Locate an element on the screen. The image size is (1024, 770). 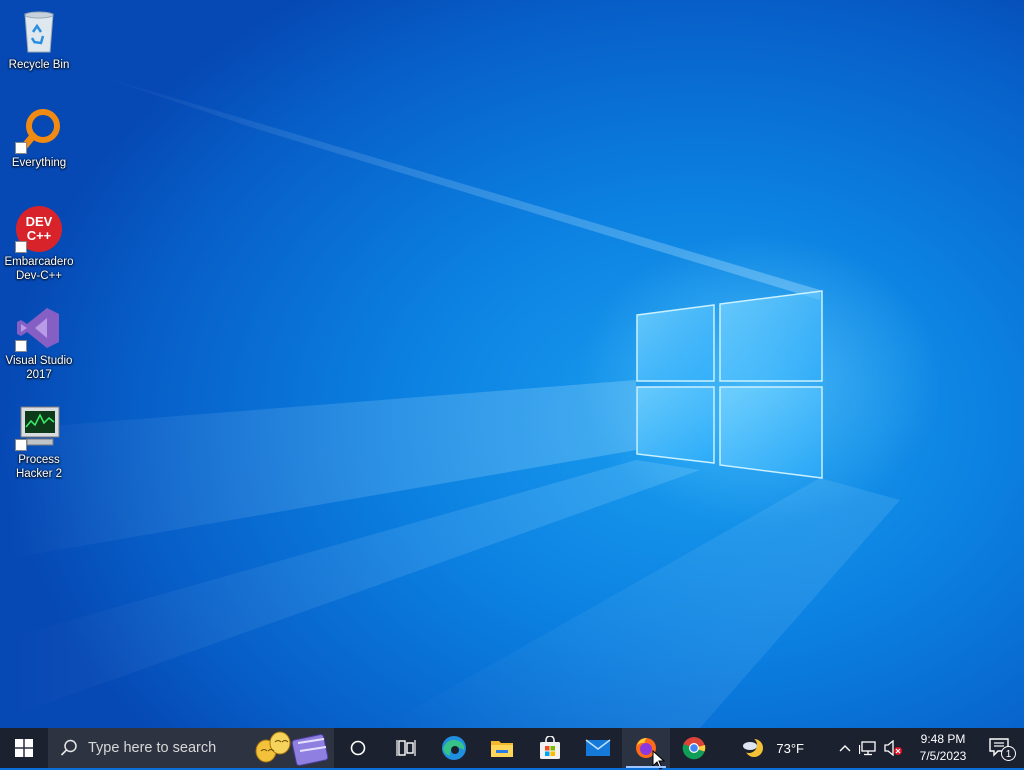
windows-start-icon is located at coordinates (24, 748).